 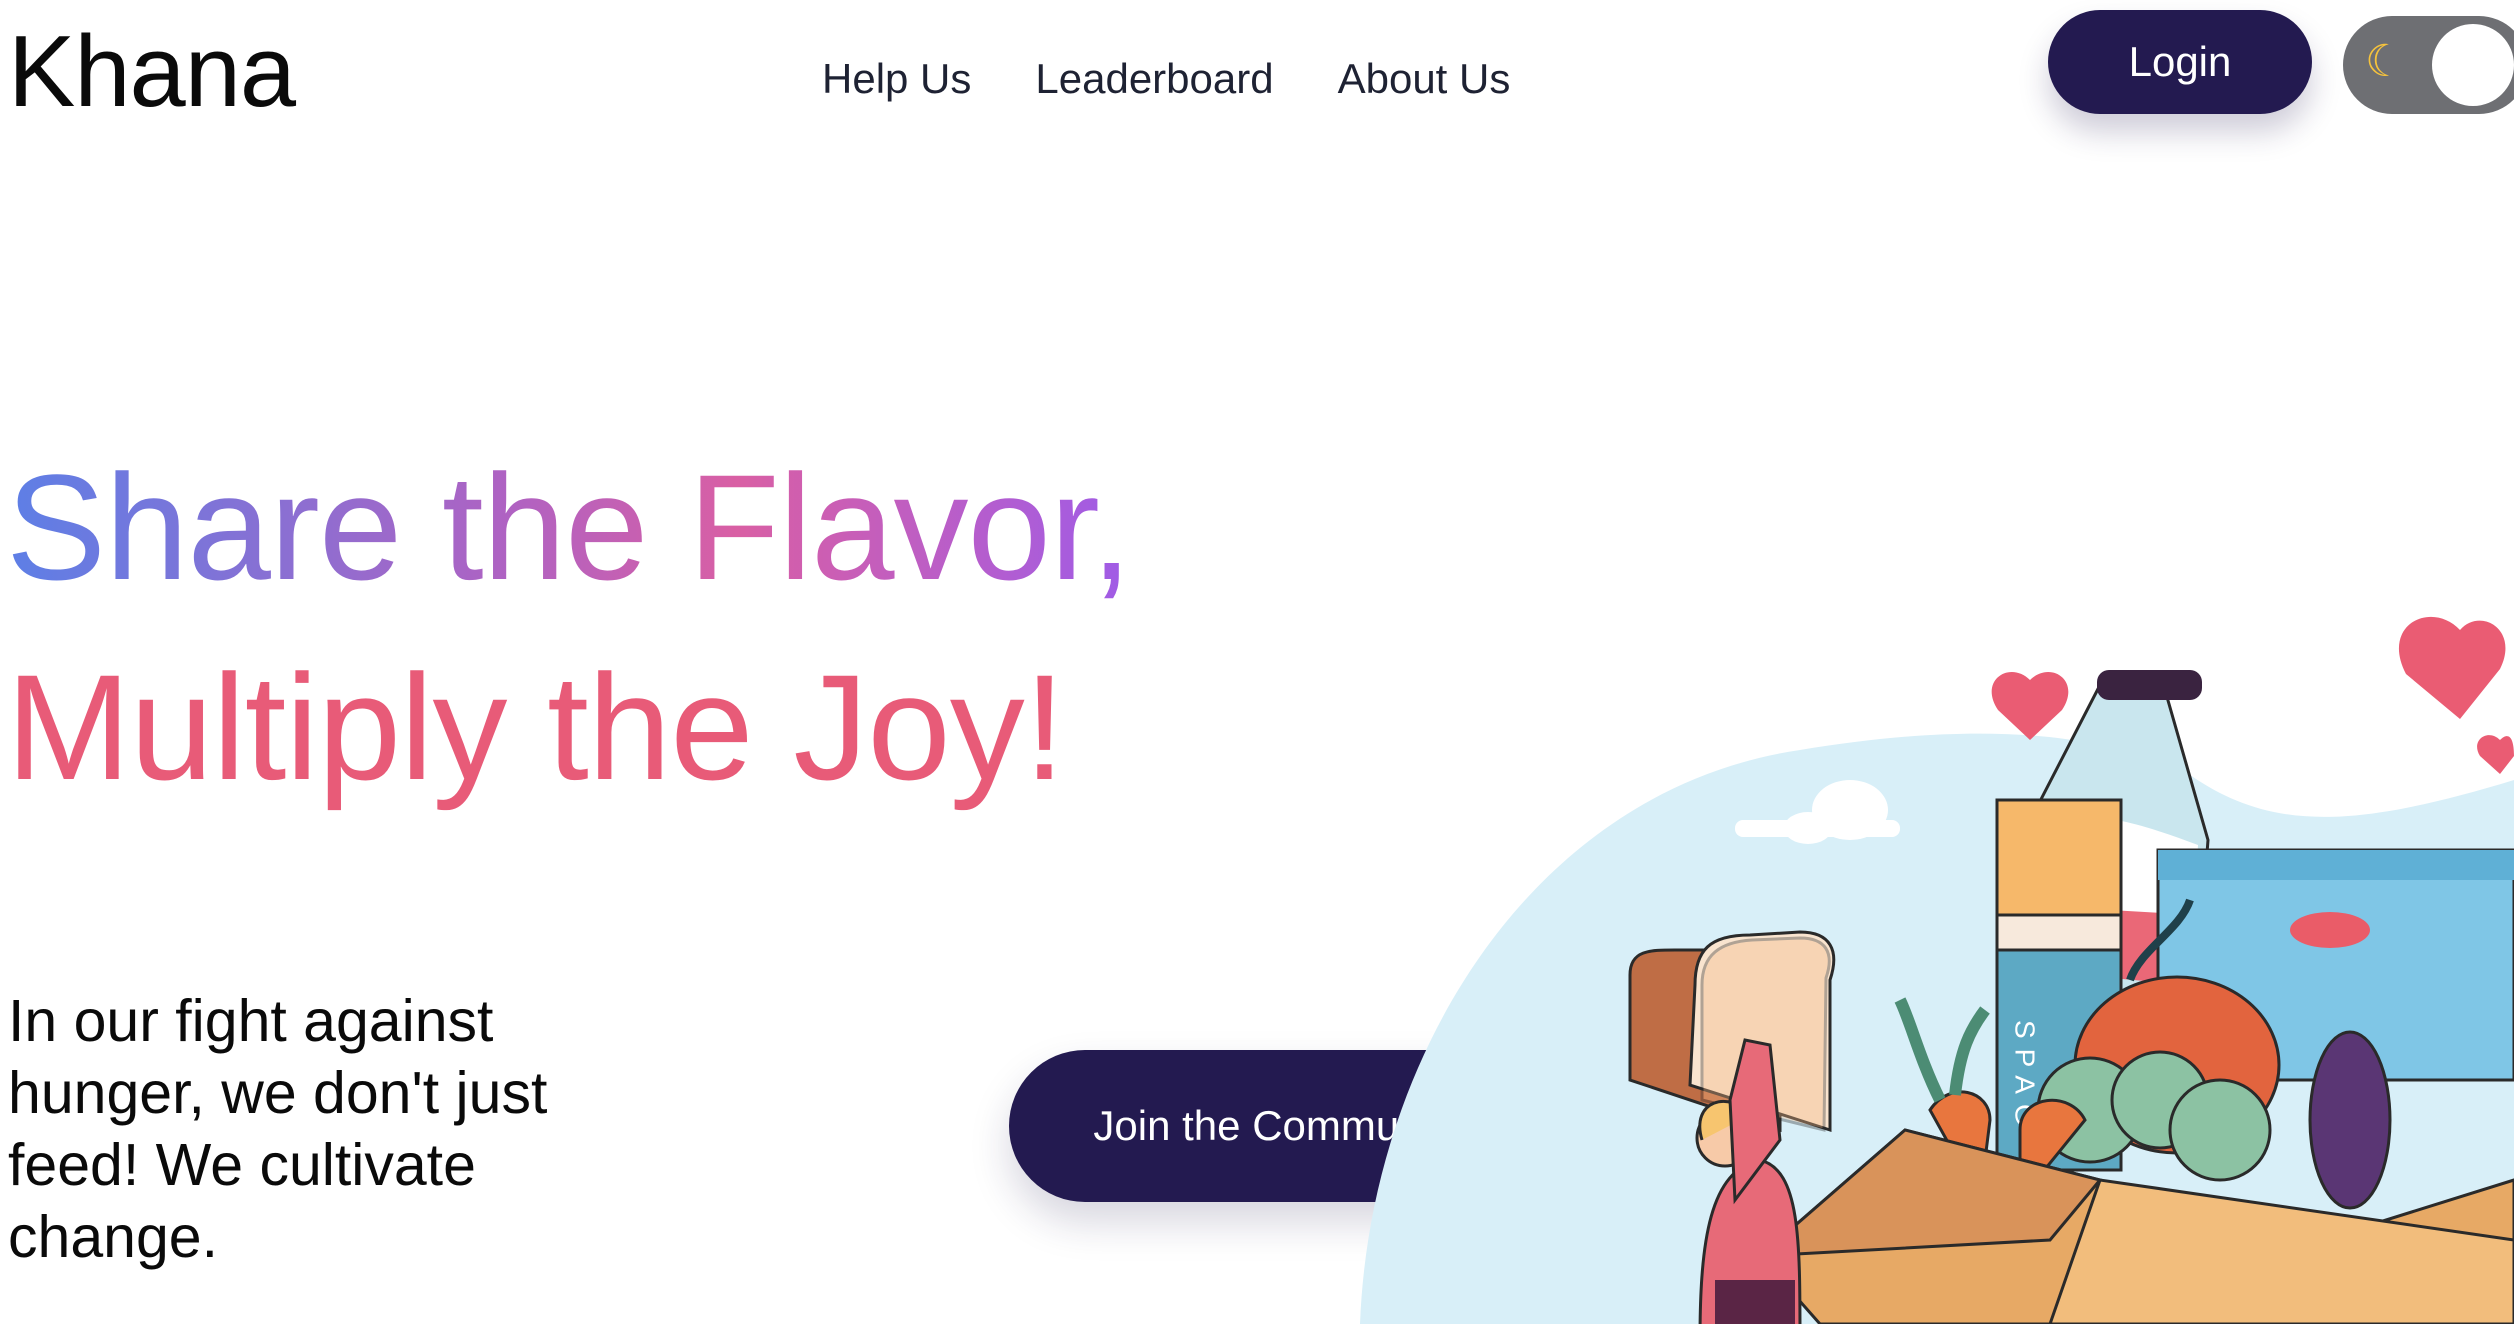 I want to click on nav-about-us: About Us, so click(x=1424, y=79).